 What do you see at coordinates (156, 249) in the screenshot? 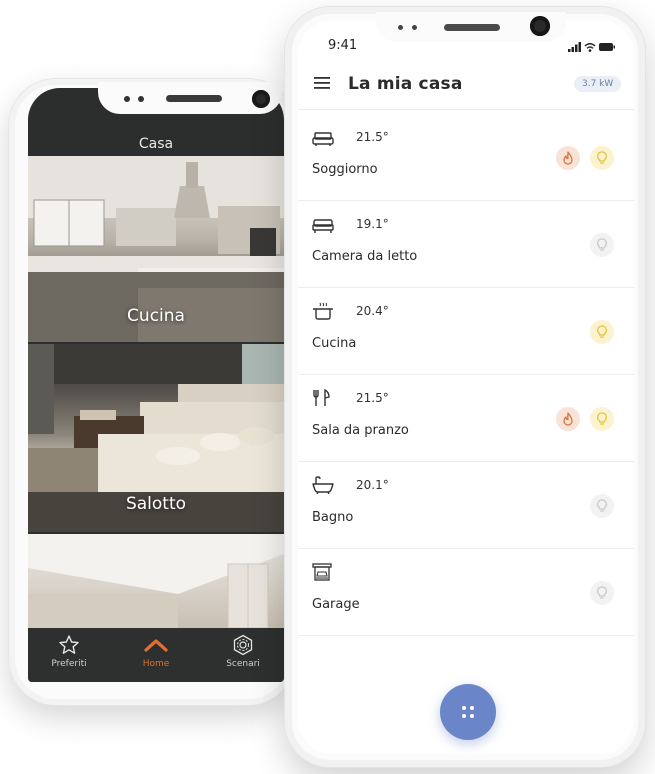
I see `room-card-cucina: Cucina` at bounding box center [156, 249].